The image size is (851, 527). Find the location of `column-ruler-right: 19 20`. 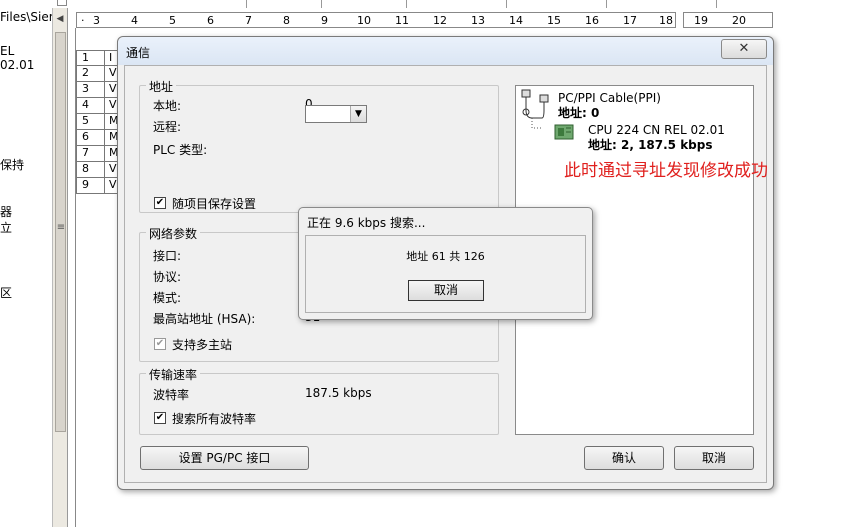

column-ruler-right: 19 20 is located at coordinates (728, 20).